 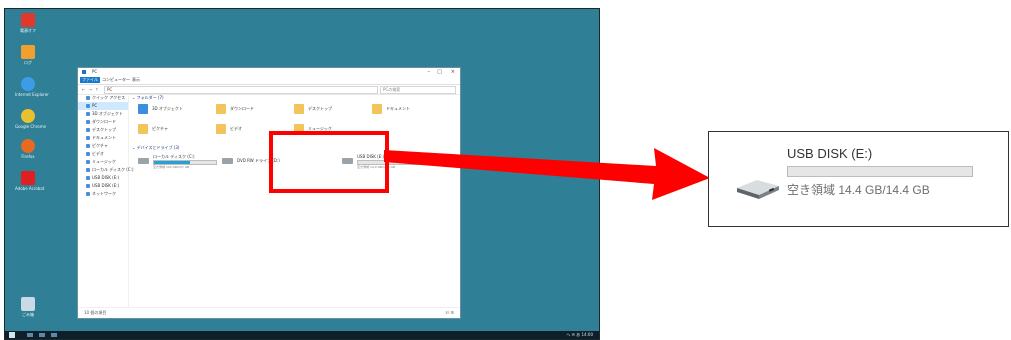 What do you see at coordinates (116, 80) in the screenshot?
I see `tab-computer: コンピューター` at bounding box center [116, 80].